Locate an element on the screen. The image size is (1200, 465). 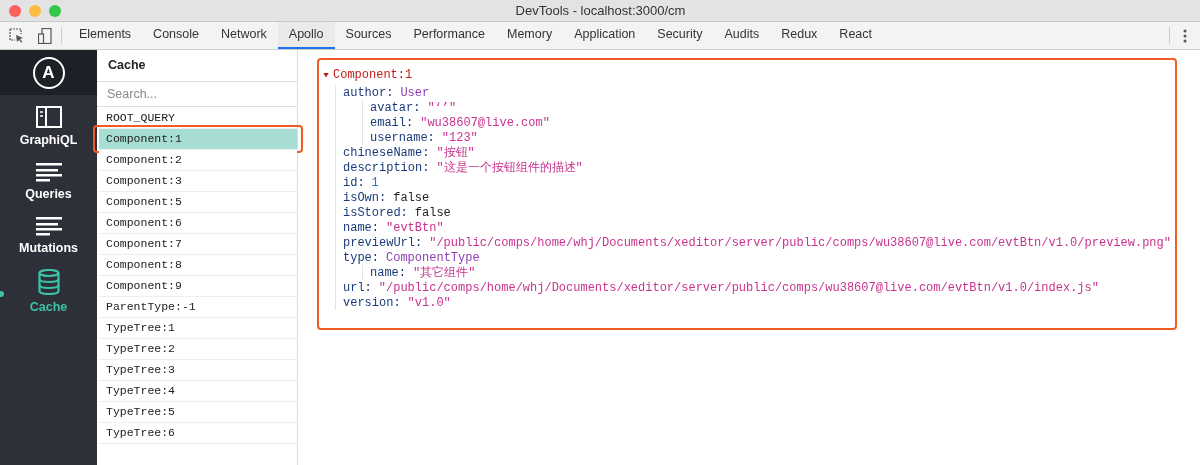
property-value: "/public/comps/home/whj/Documents/xeditor/server/public/comps/wu38607@live.com/evtBtn/v1.0/preview.png" is located at coordinates (800, 242).